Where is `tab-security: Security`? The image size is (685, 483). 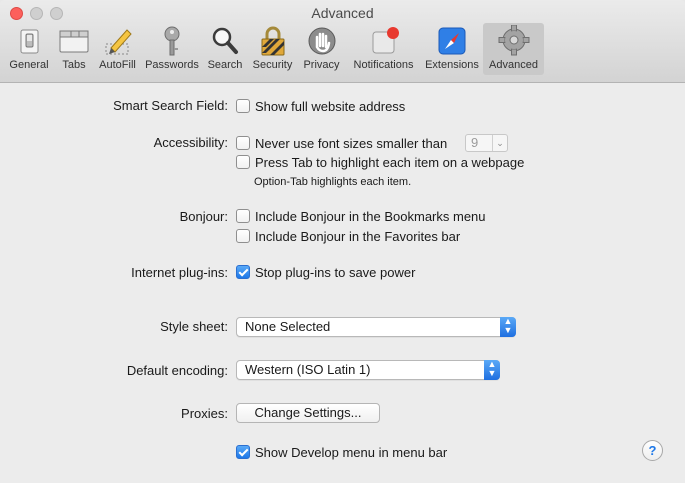
tab-security: Security is located at coordinates (272, 49).